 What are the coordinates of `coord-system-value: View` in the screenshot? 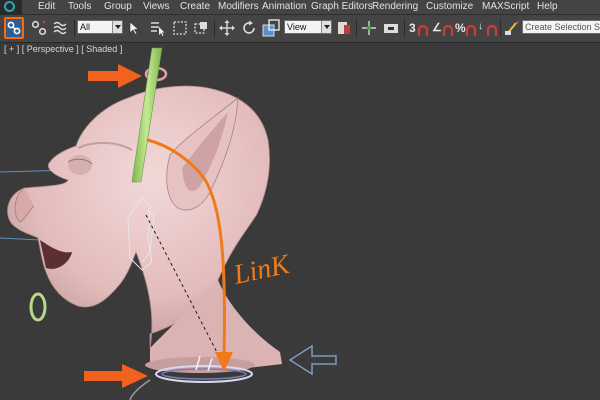 It's located at (297, 27).